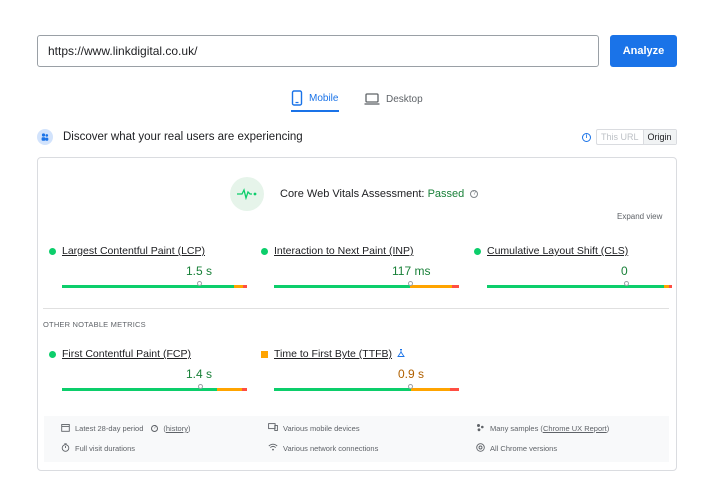 The image size is (711, 503). What do you see at coordinates (154, 284) in the screenshot?
I see `metric-lcp-distribution-bar` at bounding box center [154, 284].